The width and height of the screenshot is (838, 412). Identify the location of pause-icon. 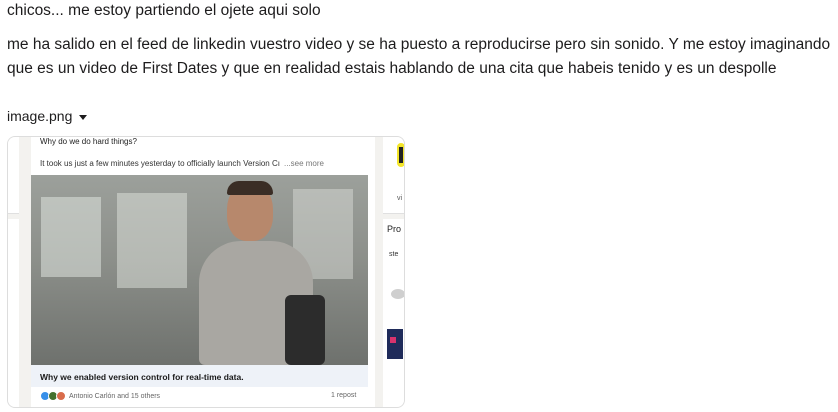
(400, 155).